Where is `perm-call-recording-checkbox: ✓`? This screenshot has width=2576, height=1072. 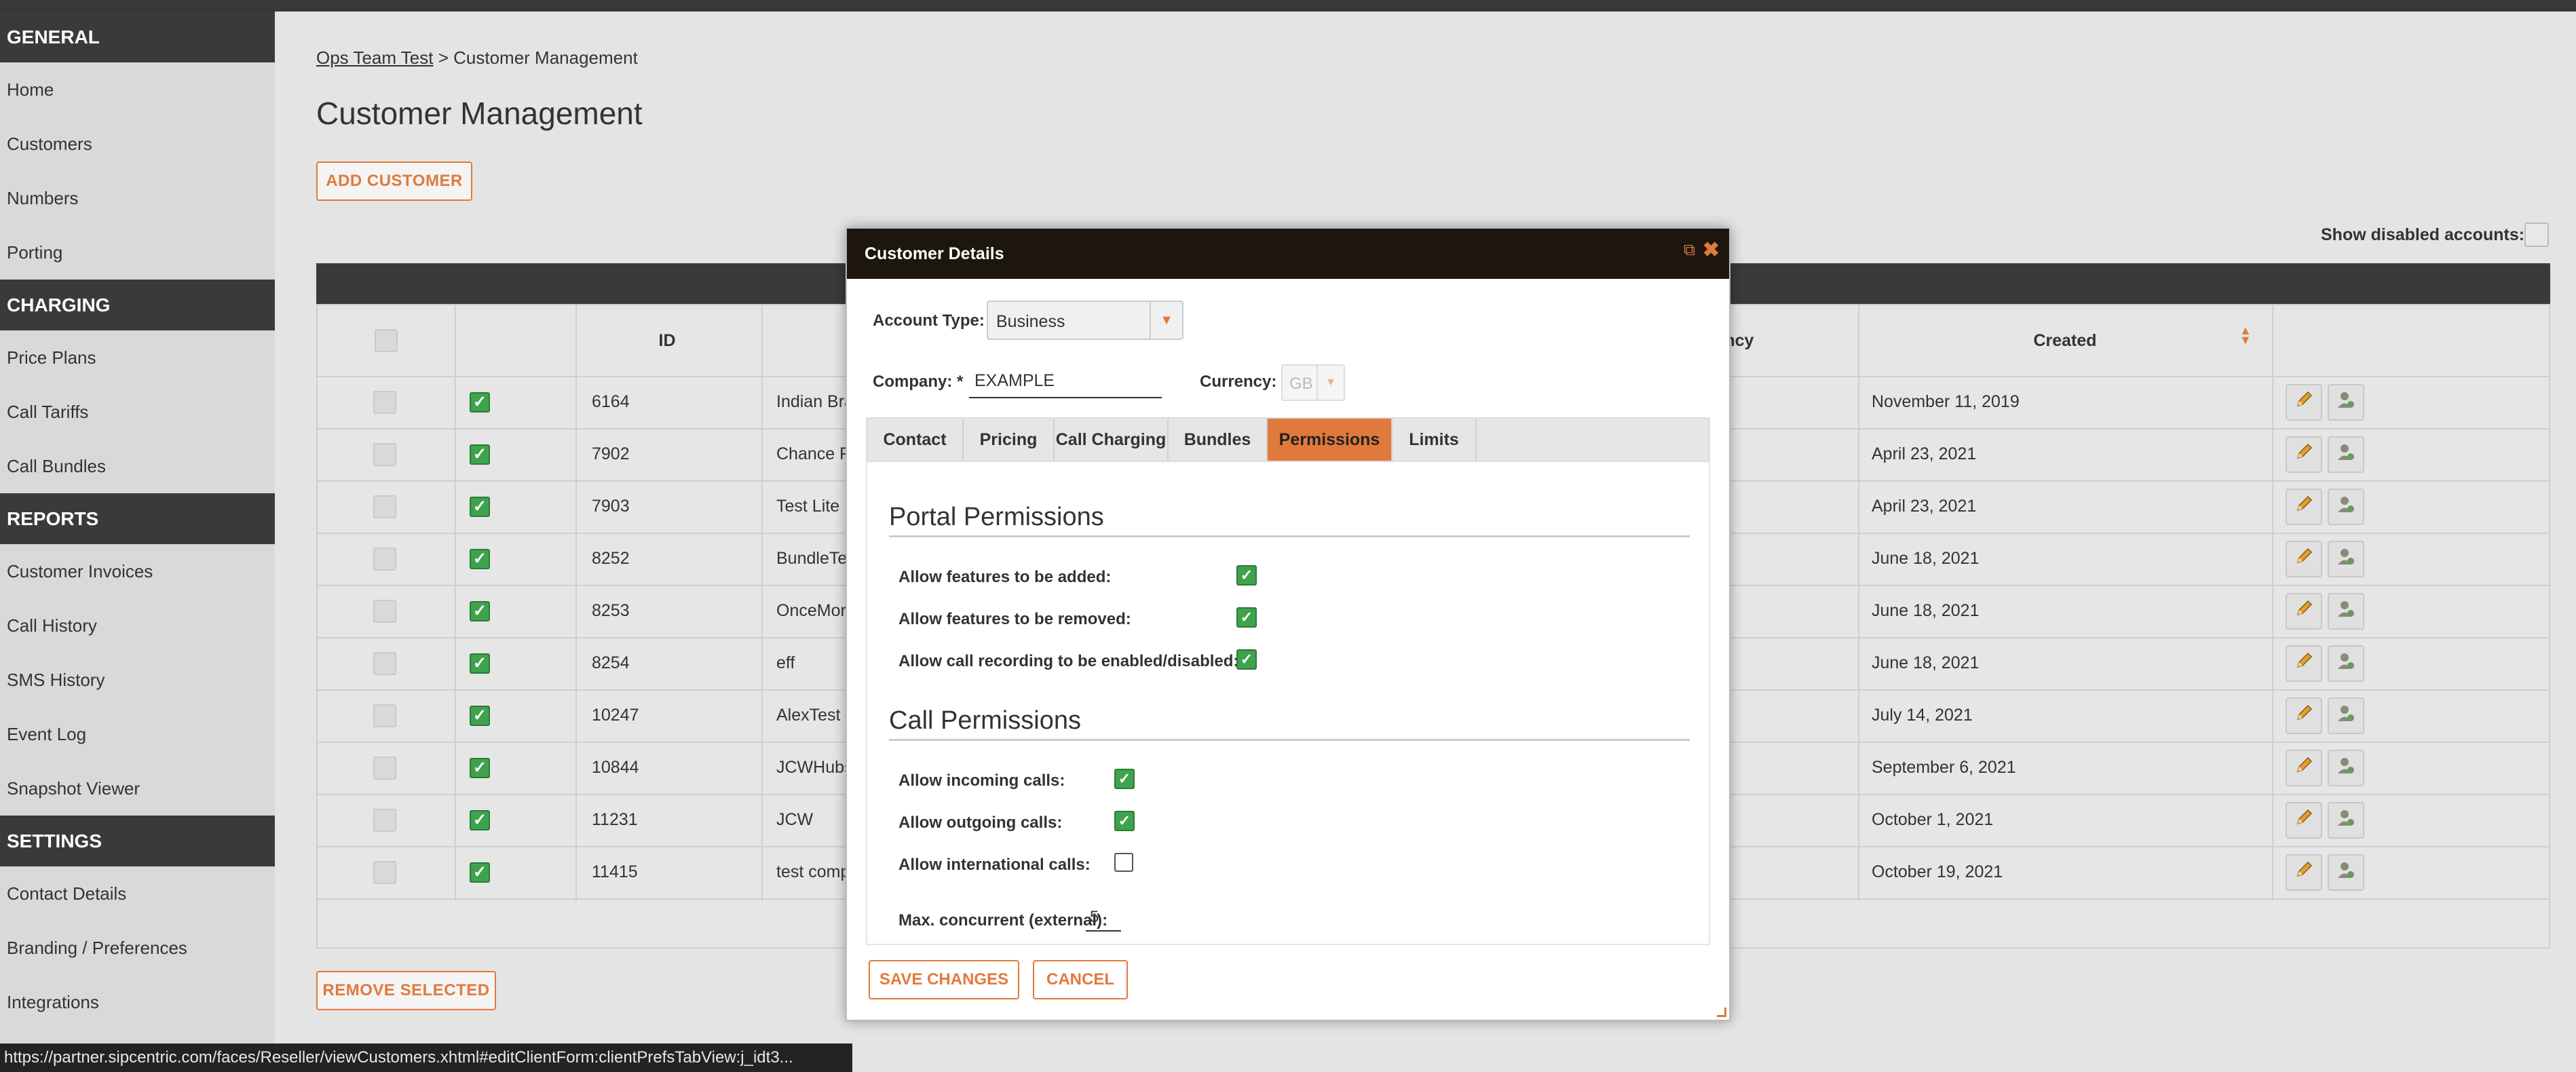
perm-call-recording-checkbox: ✓ is located at coordinates (1246, 659).